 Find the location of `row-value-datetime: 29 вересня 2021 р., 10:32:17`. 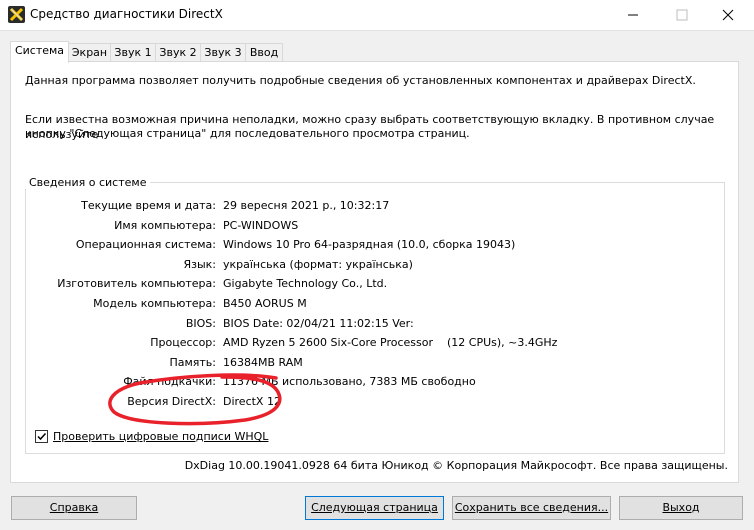

row-value-datetime: 29 вересня 2021 р., 10:32:17 is located at coordinates (306, 205).